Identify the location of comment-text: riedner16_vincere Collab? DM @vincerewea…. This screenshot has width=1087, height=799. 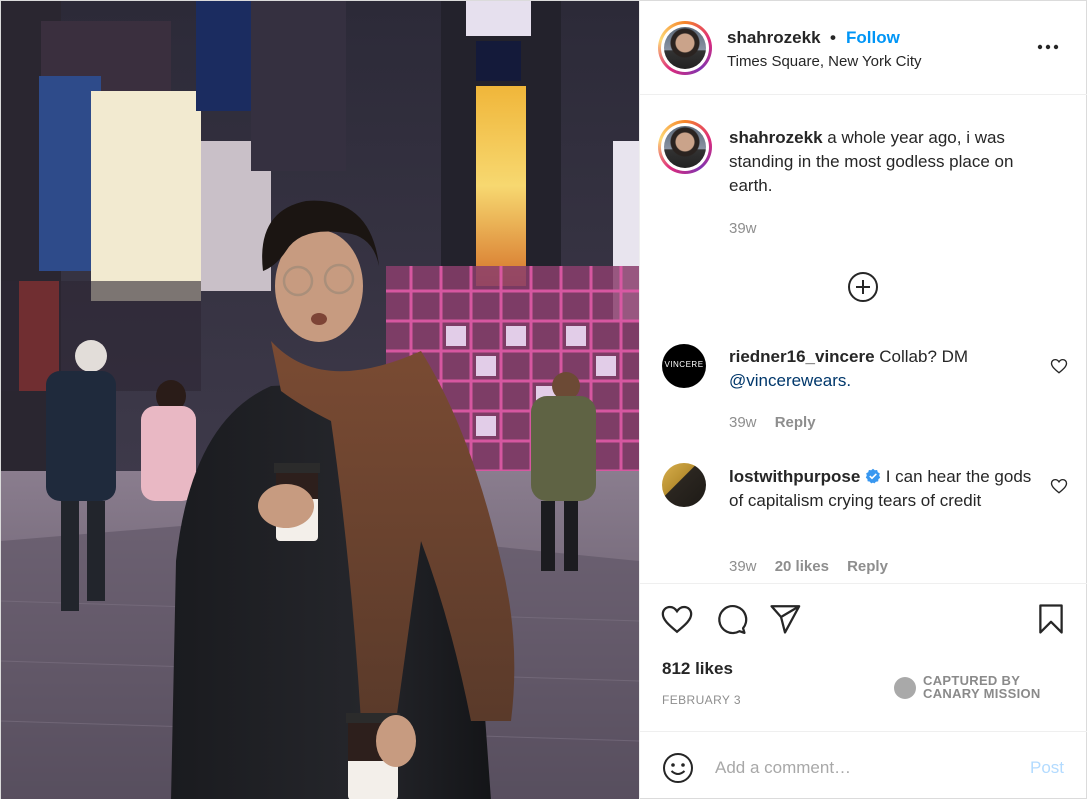
(889, 369).